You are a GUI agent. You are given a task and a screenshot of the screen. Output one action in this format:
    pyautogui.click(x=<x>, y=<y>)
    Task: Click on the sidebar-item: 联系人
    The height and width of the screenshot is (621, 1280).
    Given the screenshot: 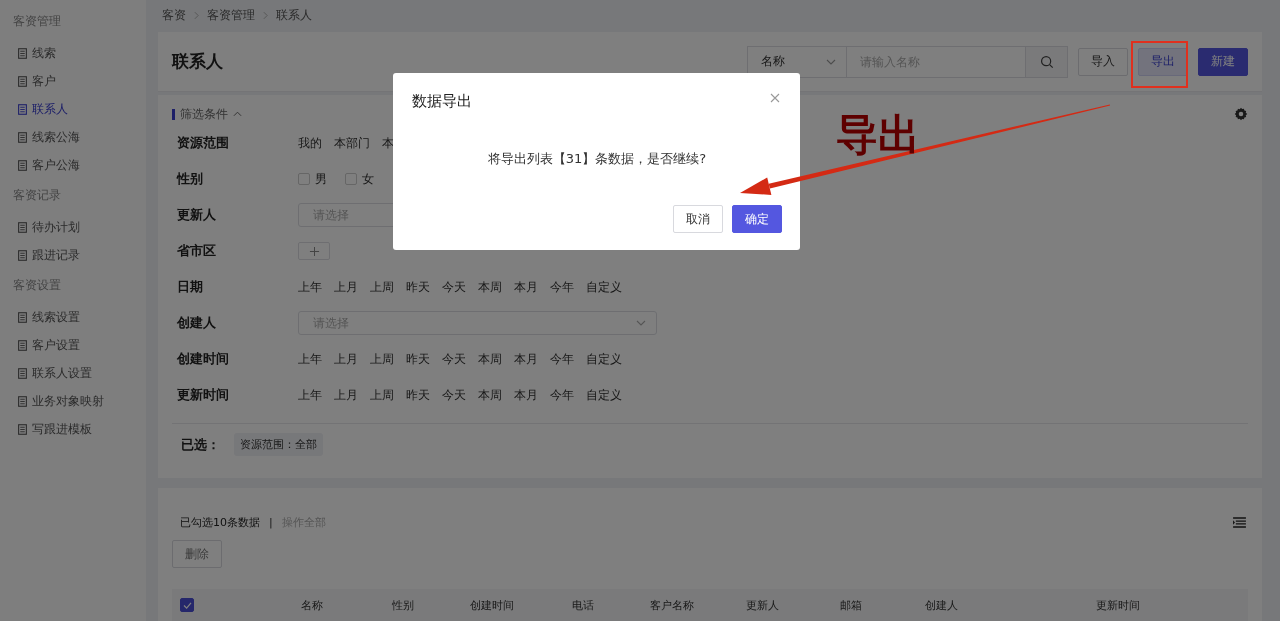 What is the action you would take?
    pyautogui.click(x=73, y=109)
    